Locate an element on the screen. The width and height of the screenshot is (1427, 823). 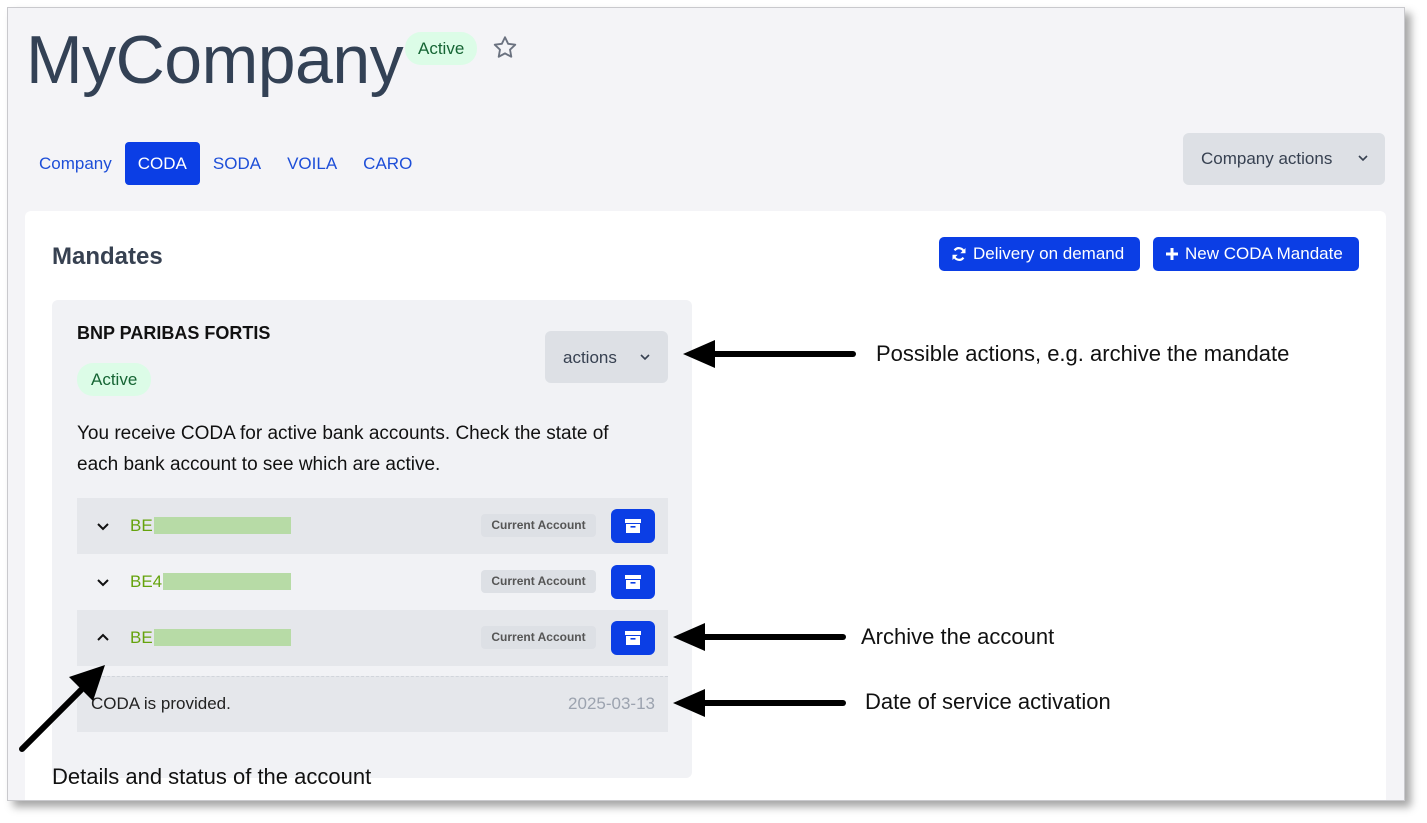
delivery-on-demand-button: Delivery on demand is located at coordinates (1039, 254).